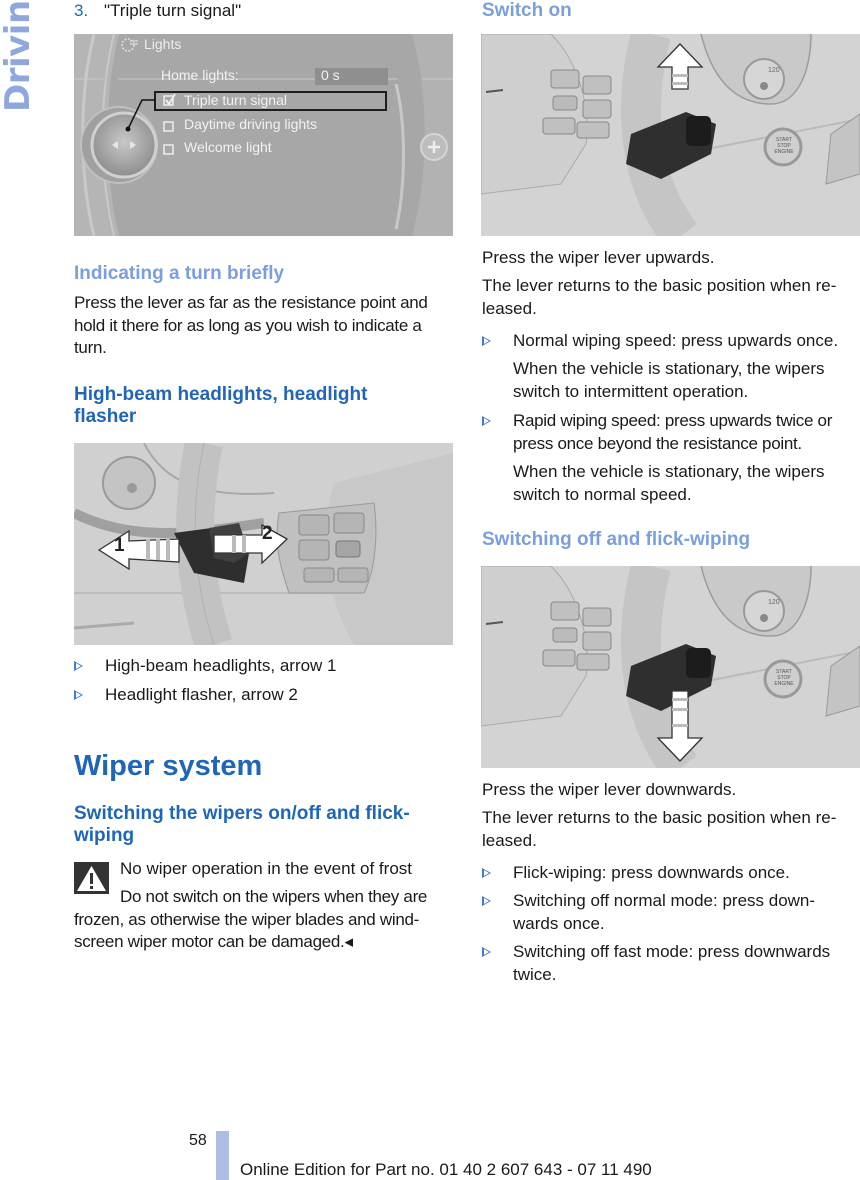 This screenshot has width=860, height=1180. What do you see at coordinates (266, 868) in the screenshot?
I see `warning-title: No wiper operation in the event of frost` at bounding box center [266, 868].